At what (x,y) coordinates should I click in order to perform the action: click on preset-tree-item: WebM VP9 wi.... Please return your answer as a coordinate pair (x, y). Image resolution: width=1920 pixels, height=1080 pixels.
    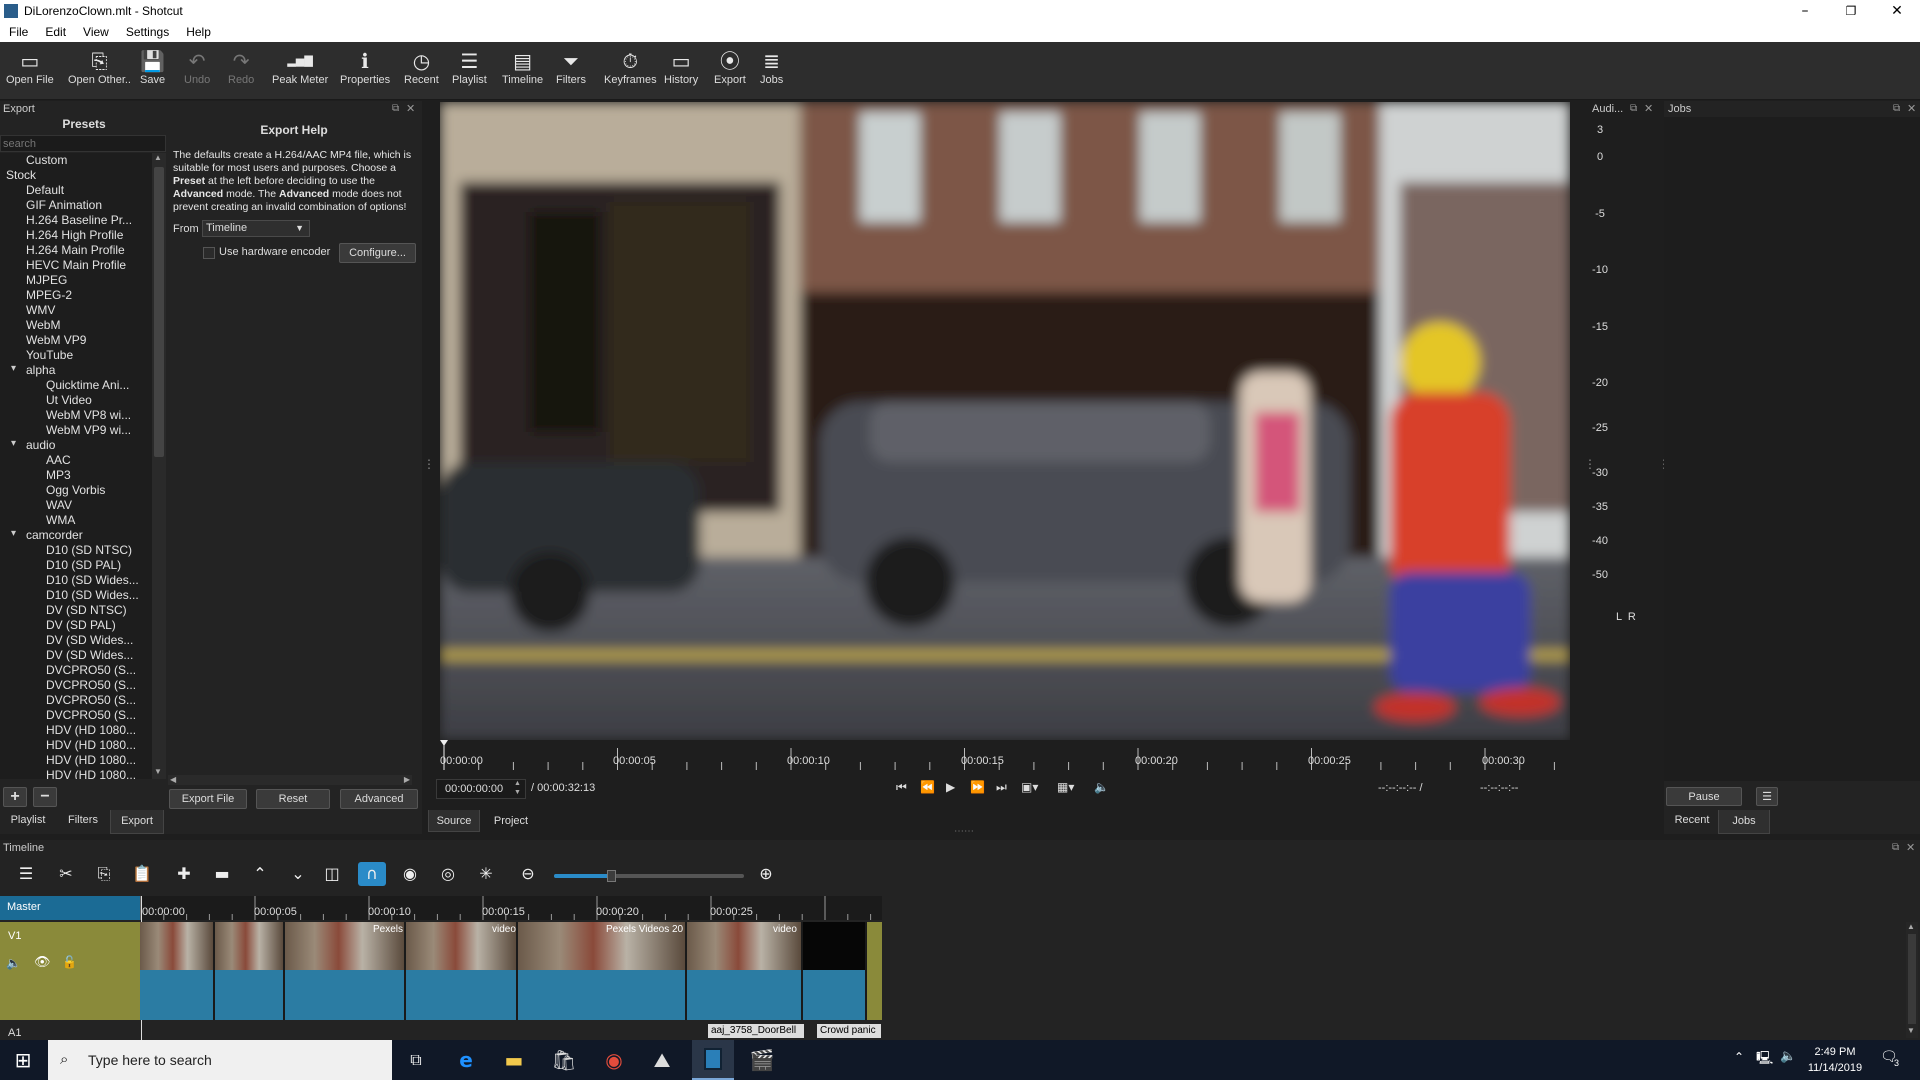
    Looking at the image, I should click on (88, 430).